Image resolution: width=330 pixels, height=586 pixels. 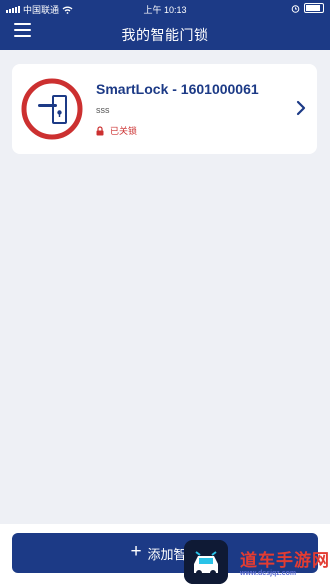 I want to click on watermark-car-logo, so click(x=206, y=562).